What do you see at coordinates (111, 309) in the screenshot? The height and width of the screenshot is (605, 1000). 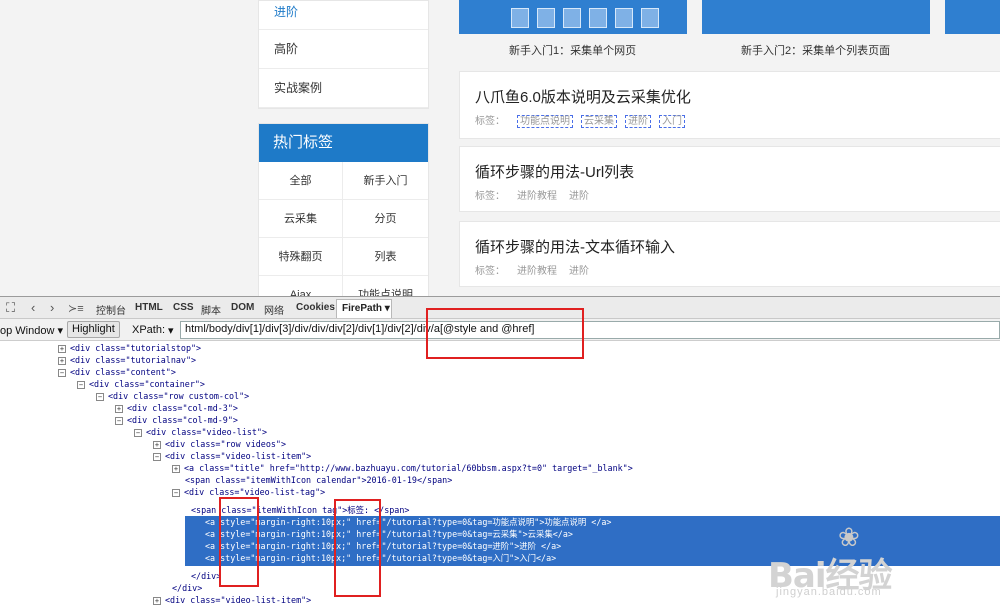 I see `tab-console: 控制台` at bounding box center [111, 309].